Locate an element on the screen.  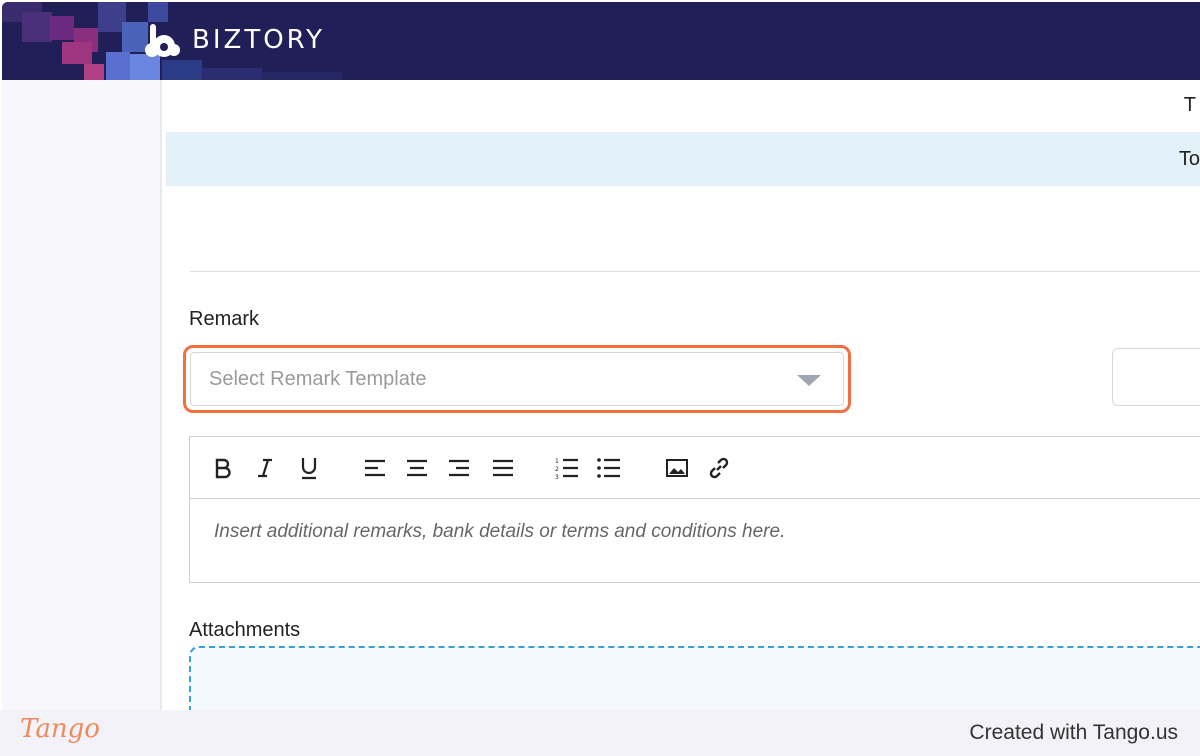
bullet-list-icon is located at coordinates (609, 468).